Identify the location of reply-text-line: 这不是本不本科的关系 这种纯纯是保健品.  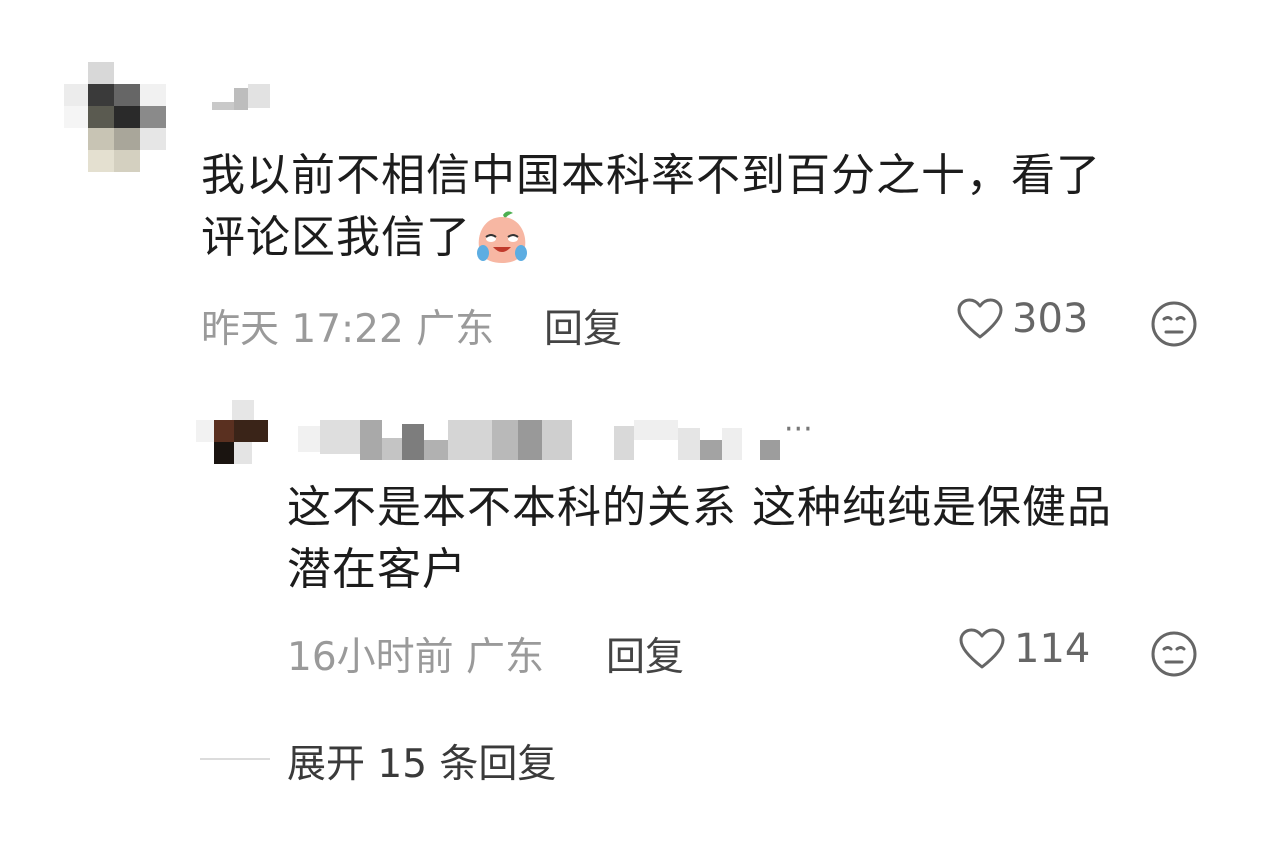
(699, 507).